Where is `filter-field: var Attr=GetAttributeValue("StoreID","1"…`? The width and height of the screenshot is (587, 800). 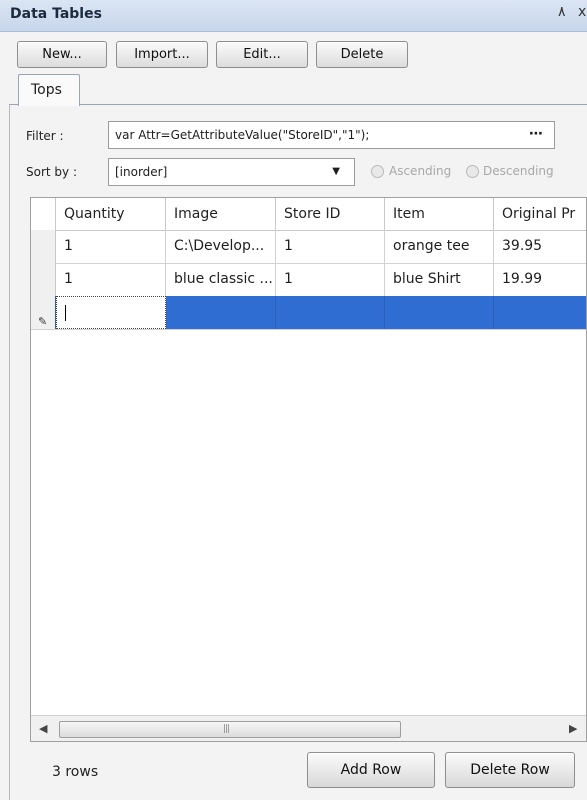
filter-field: var Attr=GetAttributeValue("StoreID","1"… is located at coordinates (331, 135).